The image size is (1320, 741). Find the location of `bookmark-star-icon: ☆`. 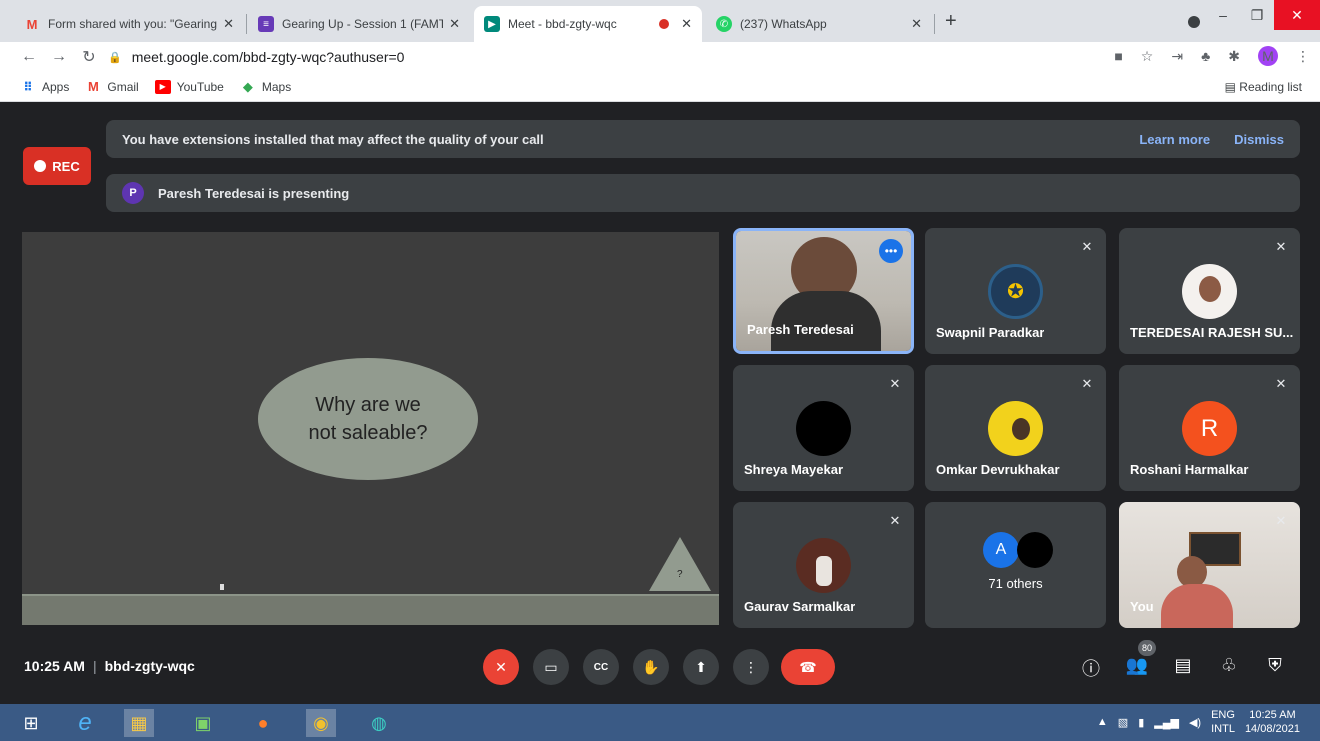

bookmark-star-icon: ☆ is located at coordinates (1147, 56).